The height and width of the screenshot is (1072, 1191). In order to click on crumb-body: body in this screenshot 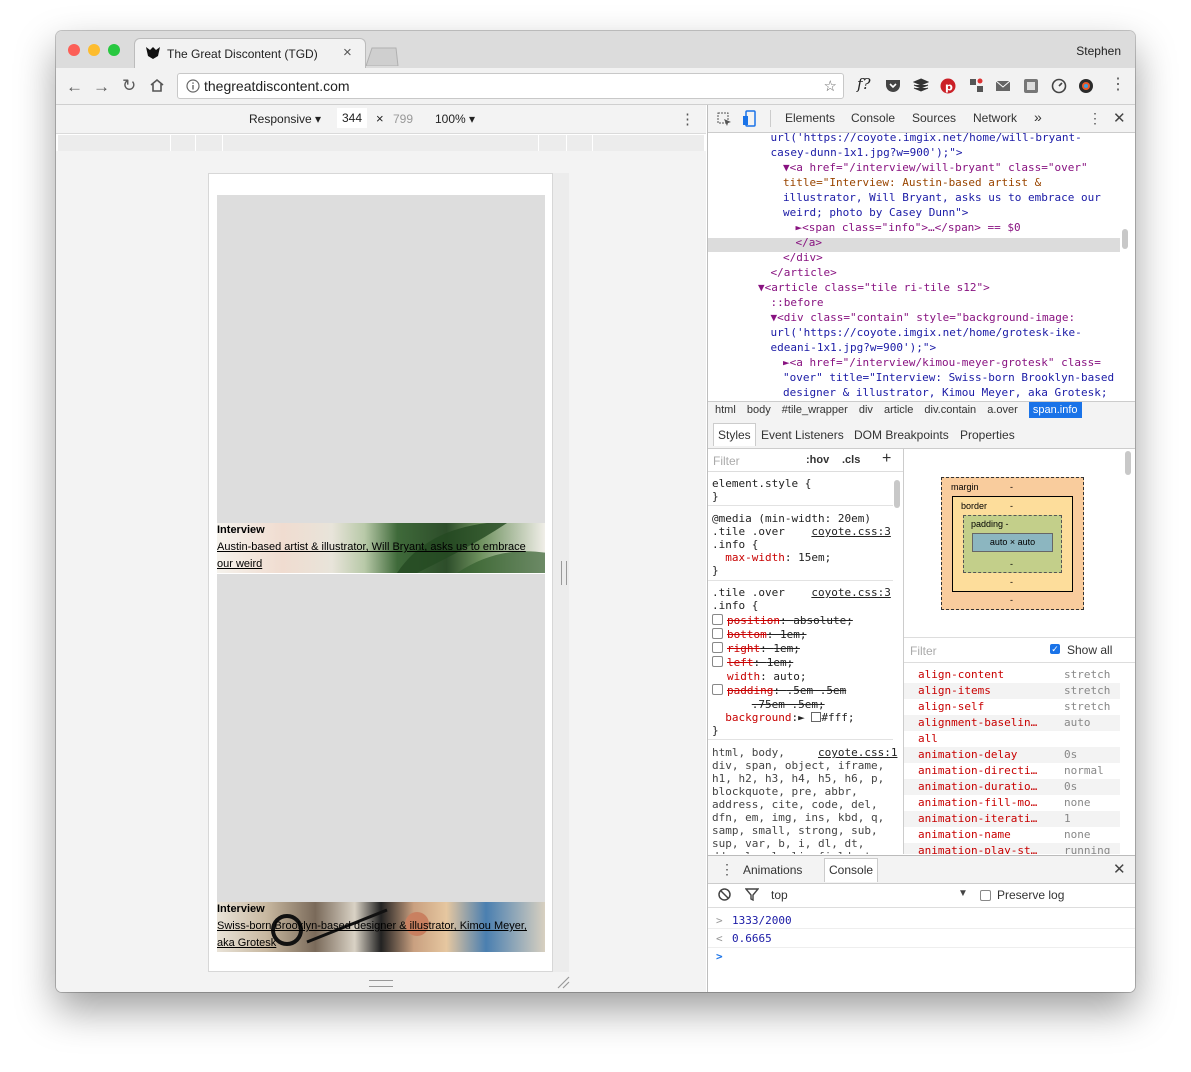, I will do `click(759, 410)`.